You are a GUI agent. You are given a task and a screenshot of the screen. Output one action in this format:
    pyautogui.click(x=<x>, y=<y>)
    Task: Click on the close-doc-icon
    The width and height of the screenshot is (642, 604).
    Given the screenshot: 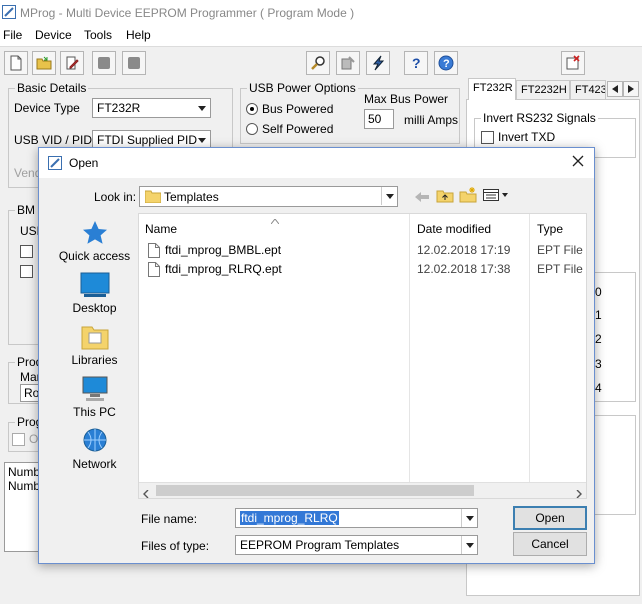 What is the action you would take?
    pyautogui.click(x=573, y=62)
    